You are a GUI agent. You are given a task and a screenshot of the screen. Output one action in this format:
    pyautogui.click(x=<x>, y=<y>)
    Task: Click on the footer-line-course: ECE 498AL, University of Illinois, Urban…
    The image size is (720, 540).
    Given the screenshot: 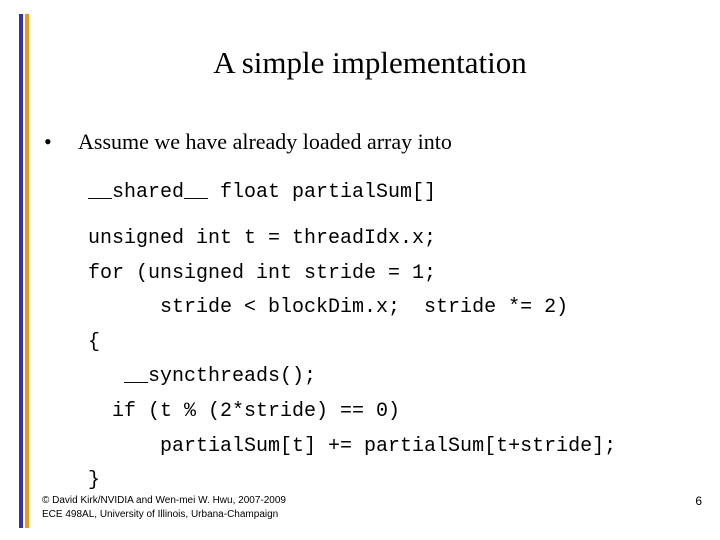 What is the action you would take?
    pyautogui.click(x=160, y=514)
    